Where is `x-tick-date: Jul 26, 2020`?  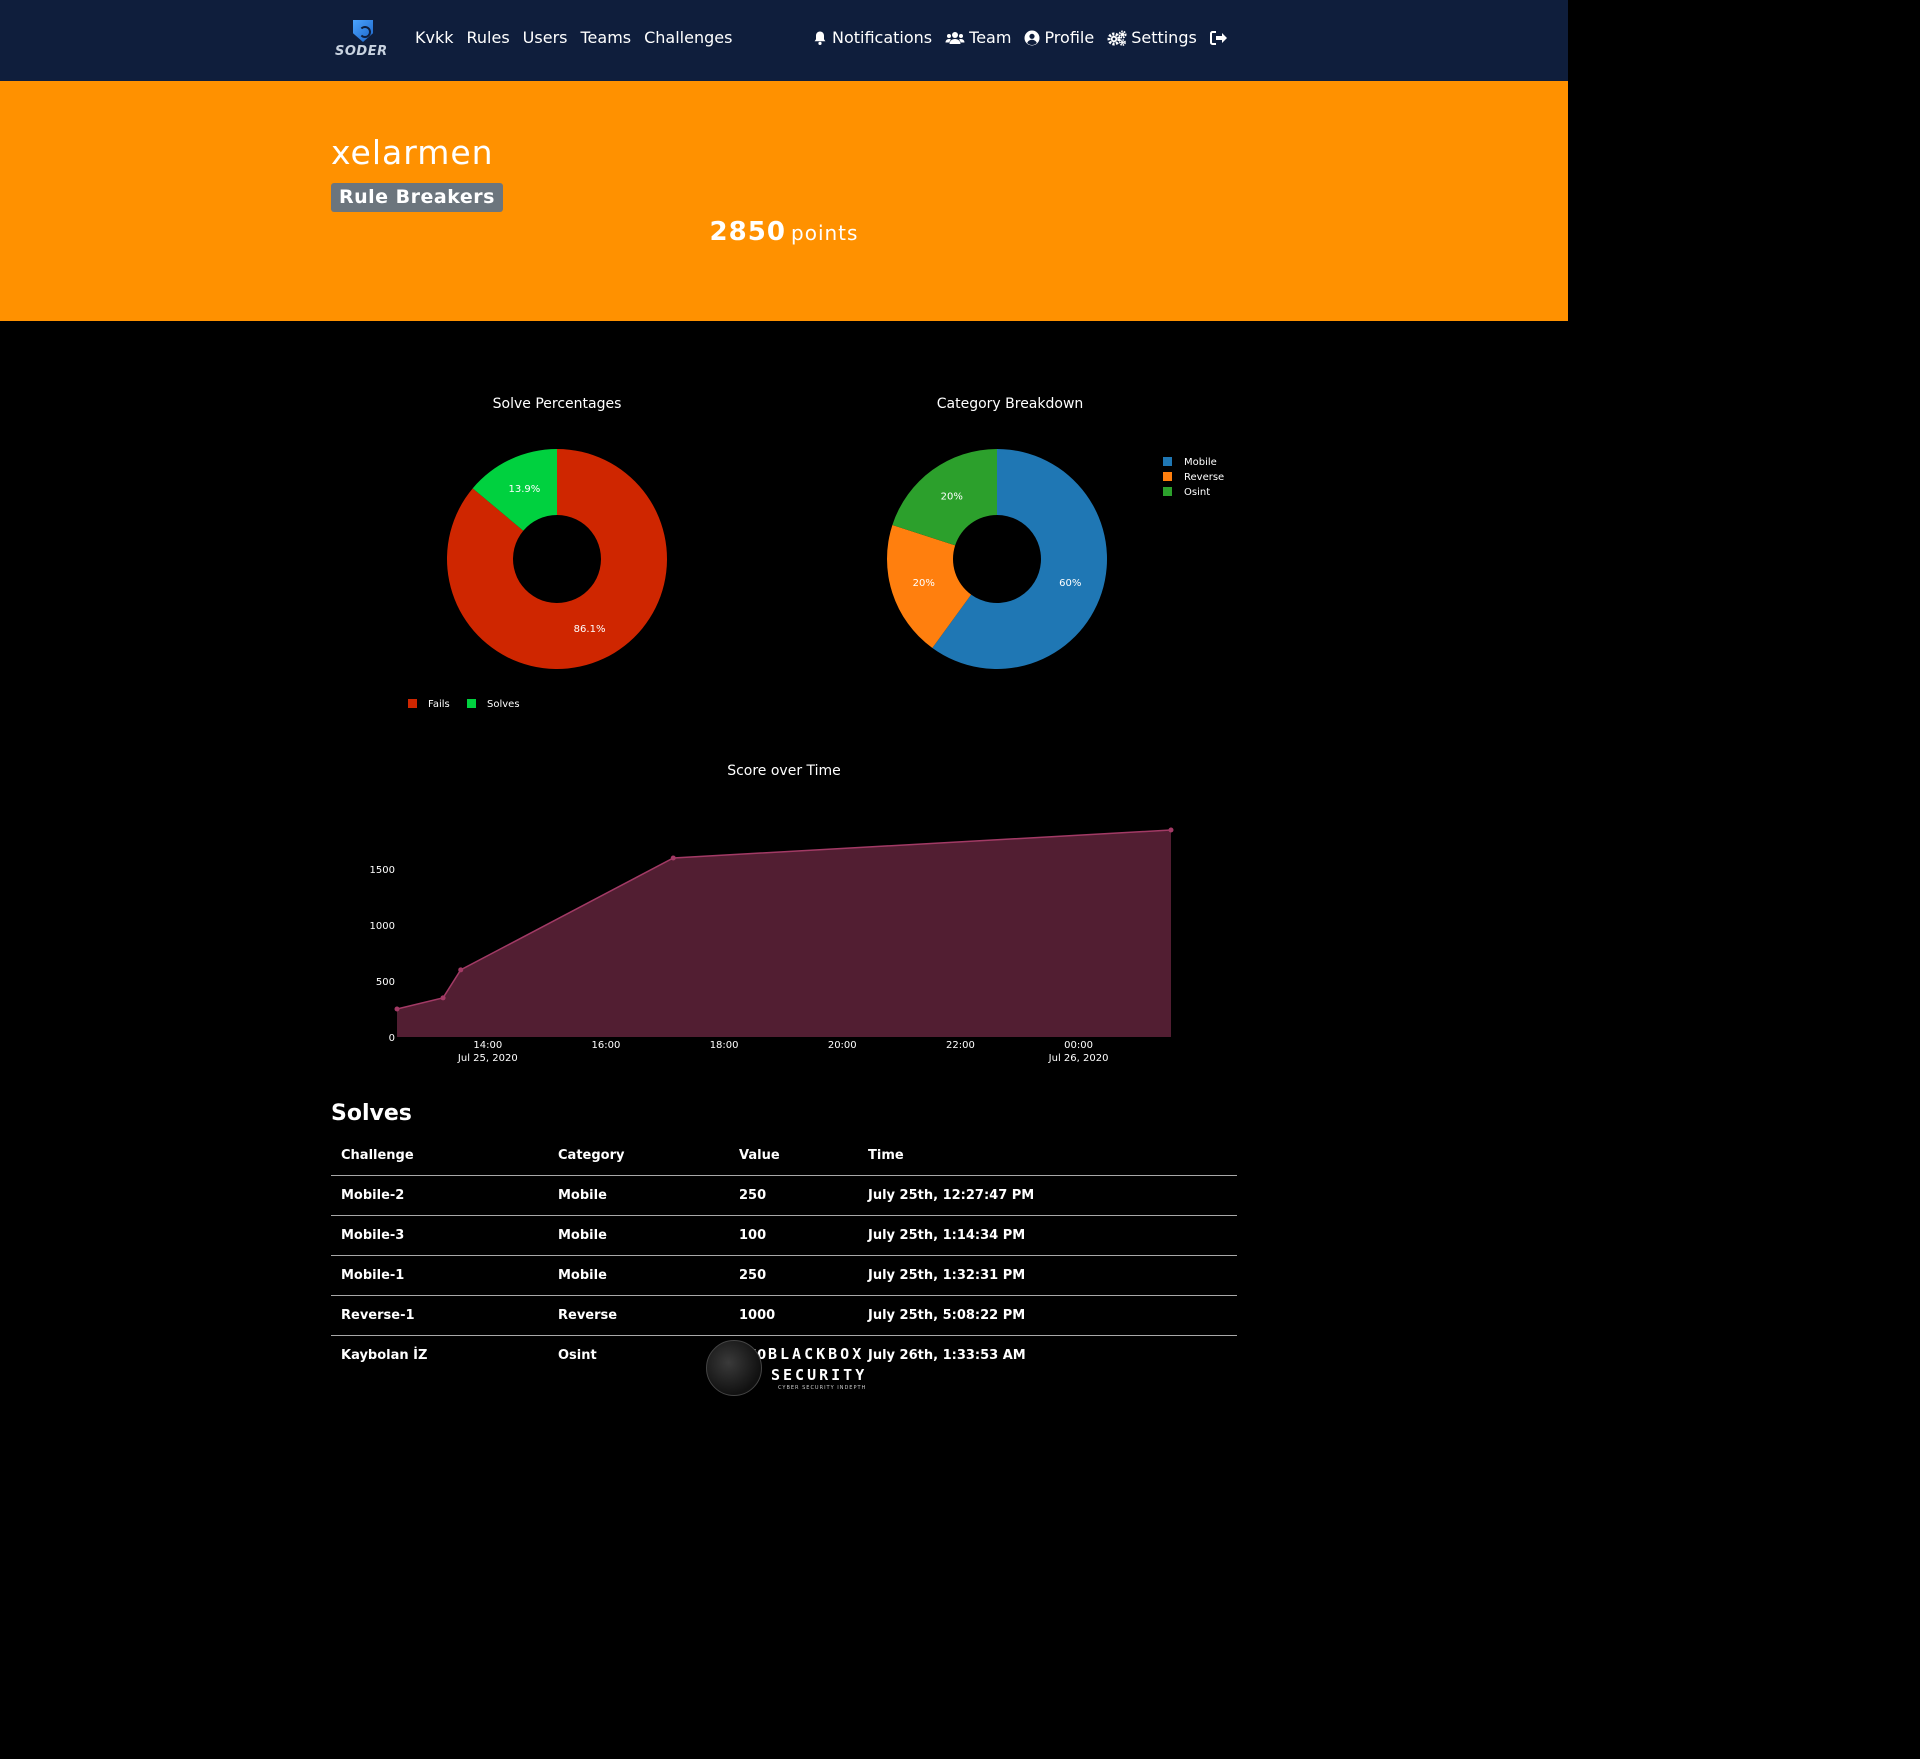 x-tick-date: Jul 26, 2020 is located at coordinates (1078, 1058).